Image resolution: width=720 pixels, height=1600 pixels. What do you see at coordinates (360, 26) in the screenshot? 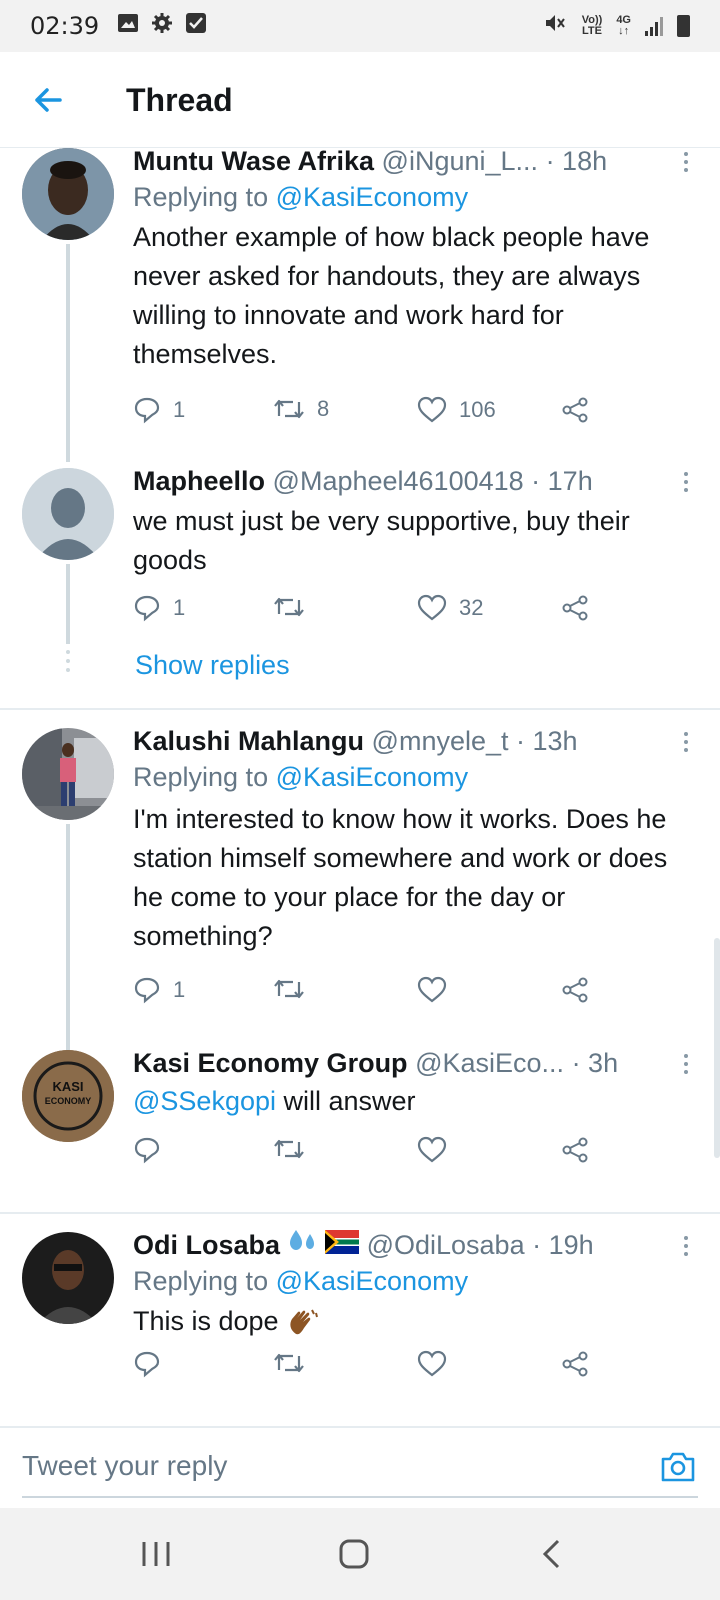
I see `status-bar: 02:39 Vo)) LTE 4G ↓↑` at bounding box center [360, 26].